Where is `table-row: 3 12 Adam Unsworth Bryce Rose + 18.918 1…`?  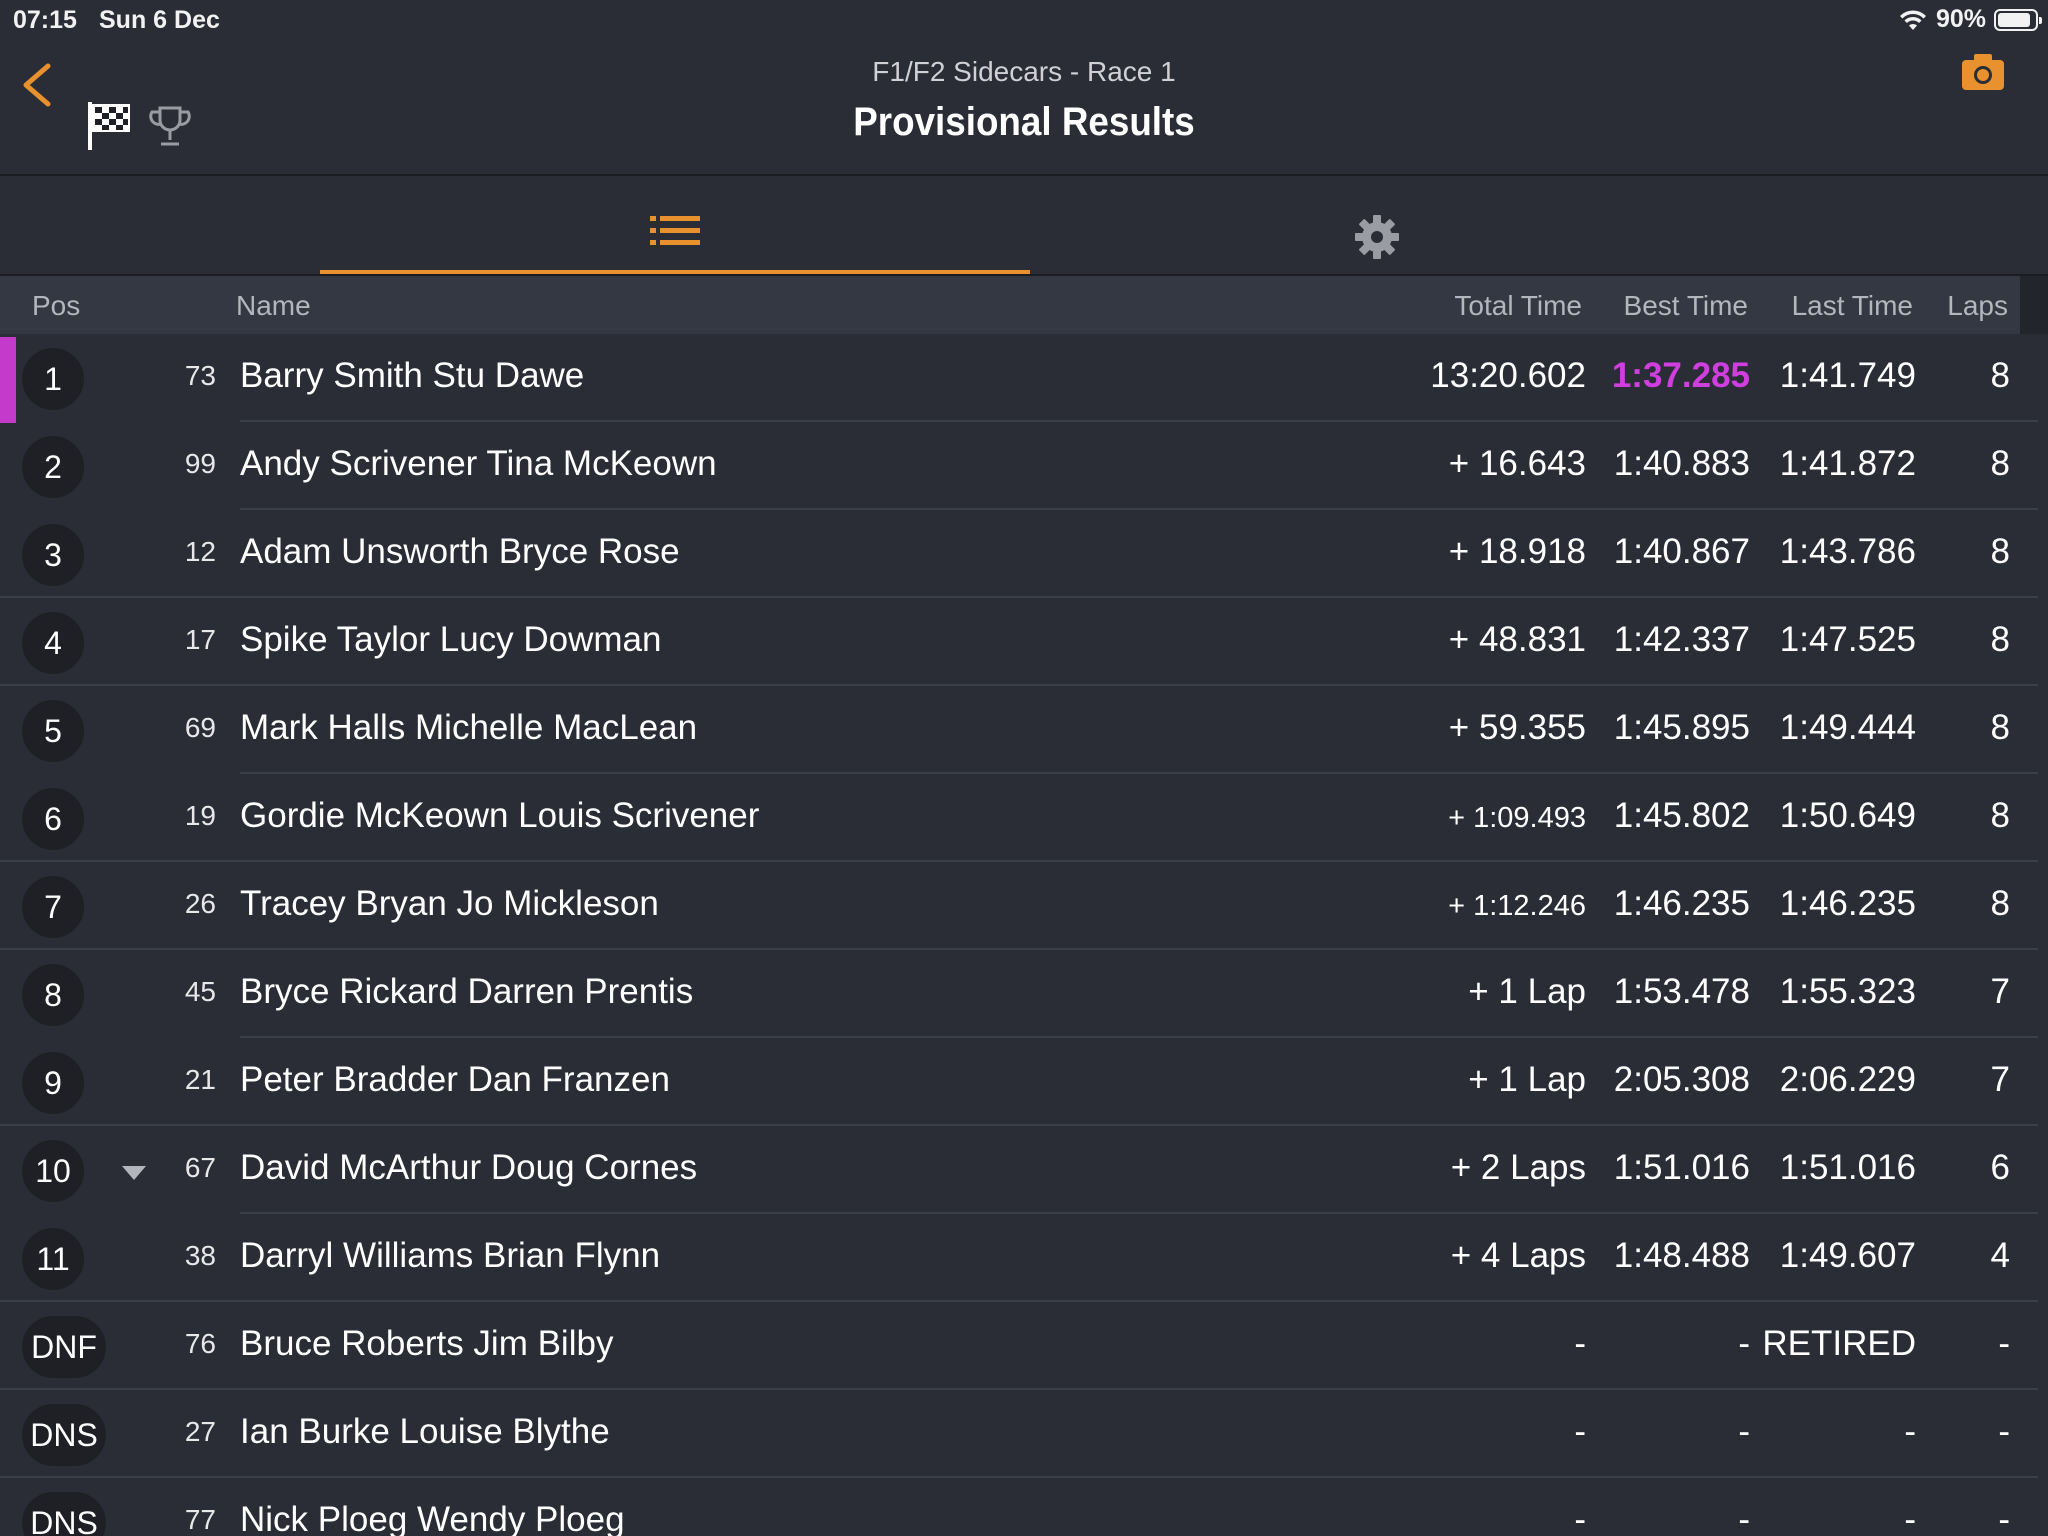 table-row: 3 12 Adam Unsworth Bryce Rose + 18.918 1… is located at coordinates (1024, 554).